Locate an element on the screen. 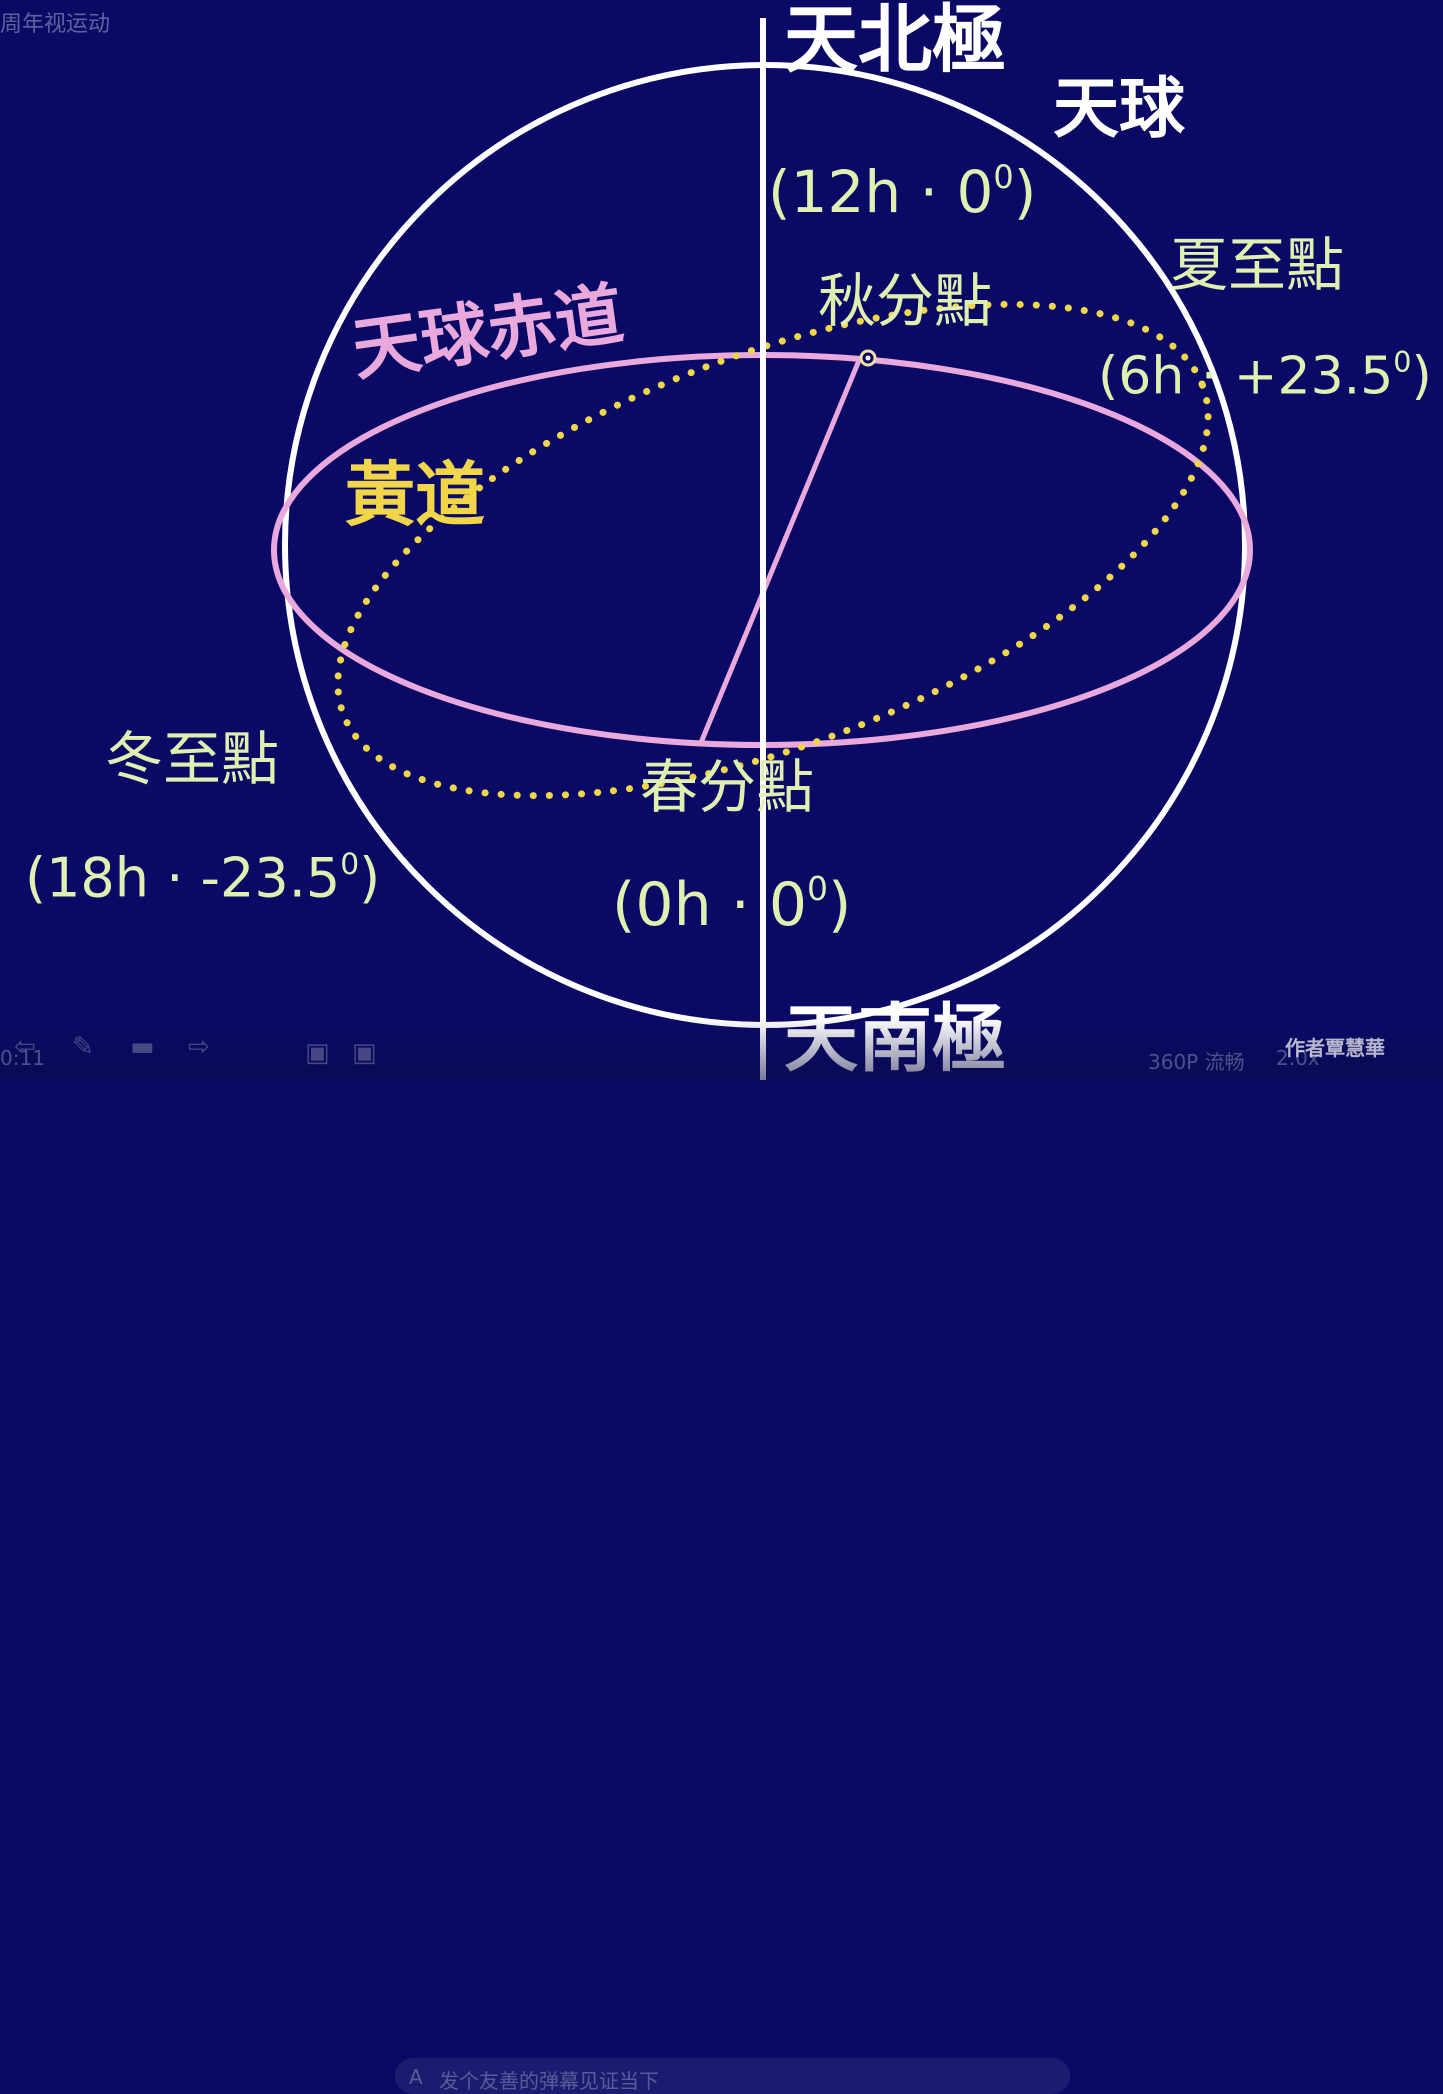 The height and width of the screenshot is (2094, 1443). equinox-line is located at coordinates (780, 551).